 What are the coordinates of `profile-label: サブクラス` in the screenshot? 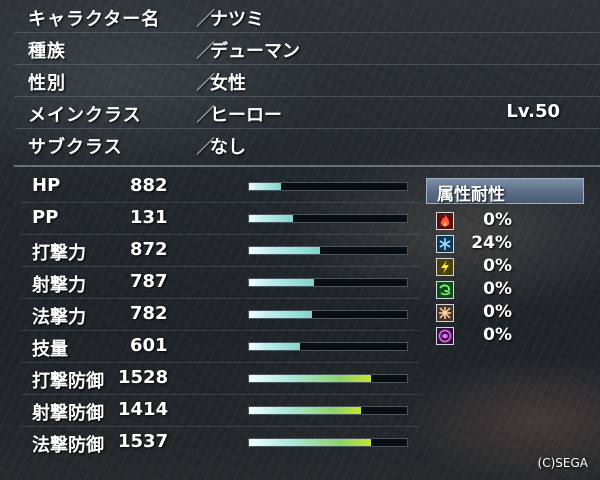 It's located at (75, 147).